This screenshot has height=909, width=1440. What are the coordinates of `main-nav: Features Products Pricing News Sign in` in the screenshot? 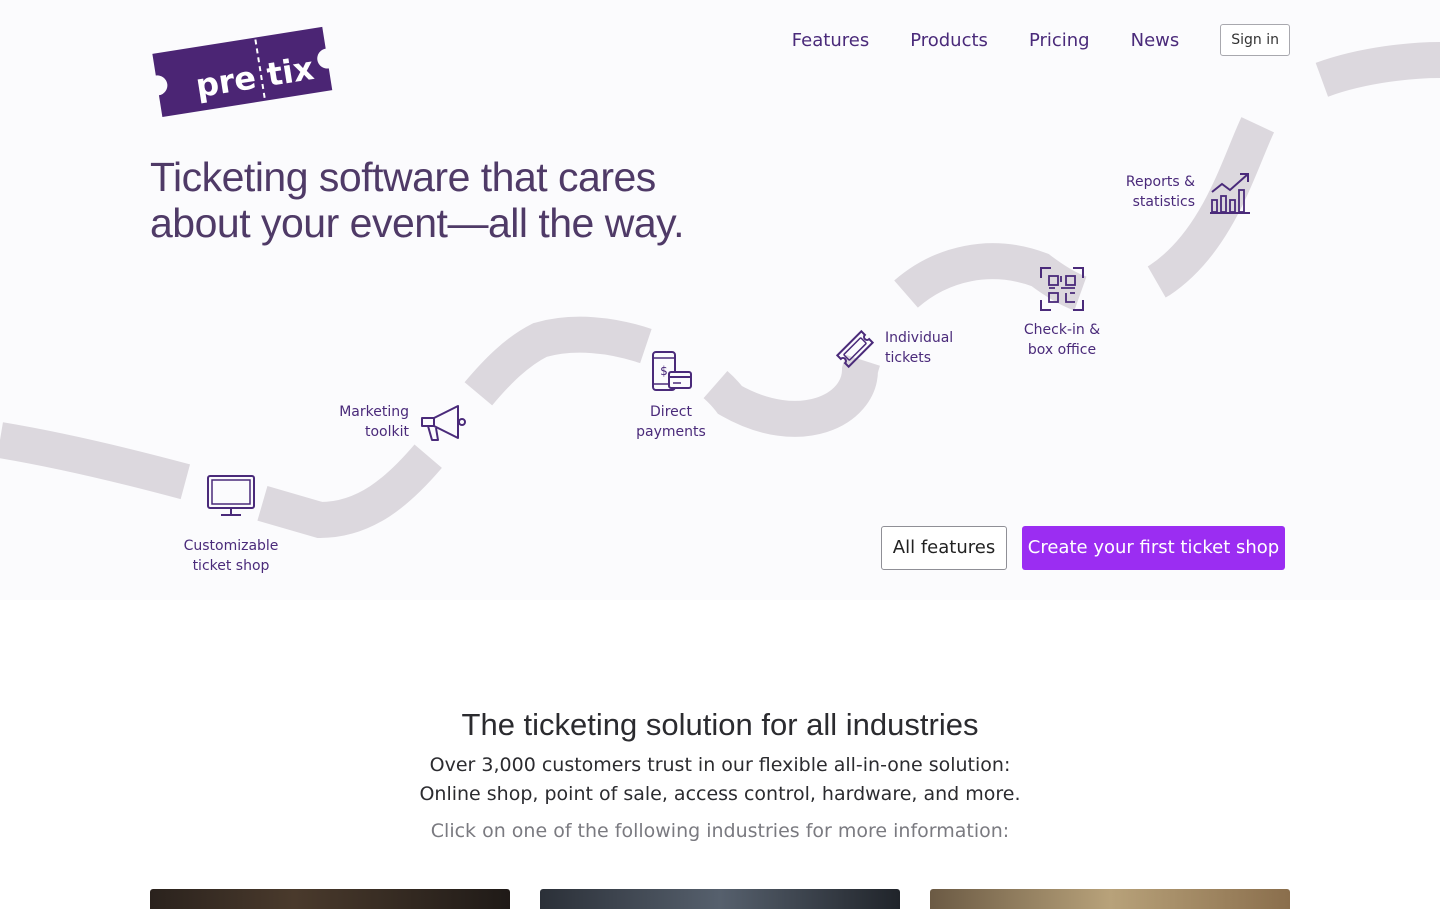 It's located at (1041, 40).